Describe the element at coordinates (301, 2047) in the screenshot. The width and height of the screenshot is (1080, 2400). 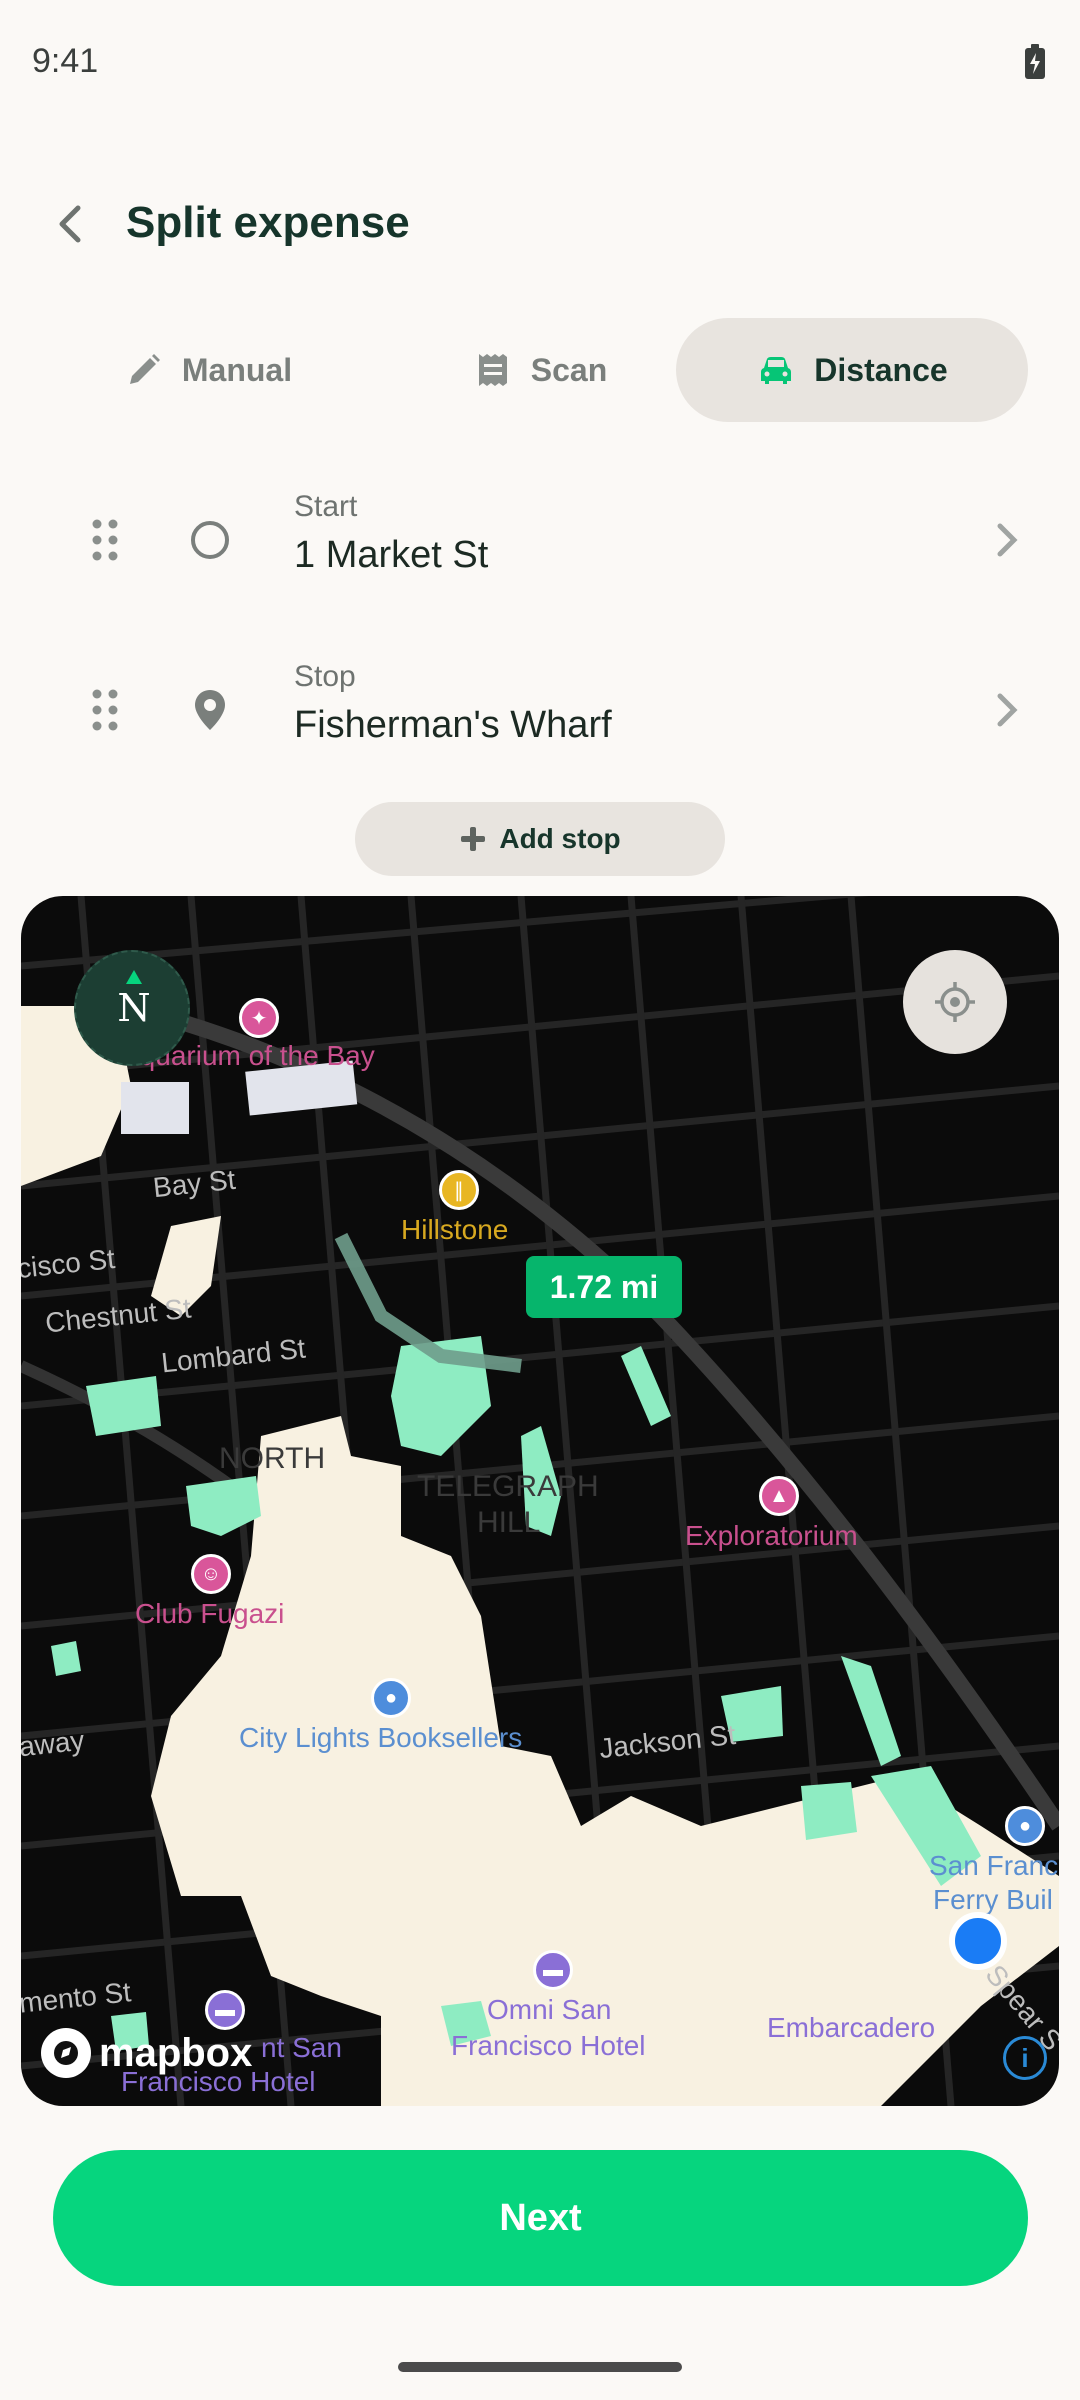
I see `poi-label: nt San` at that location.